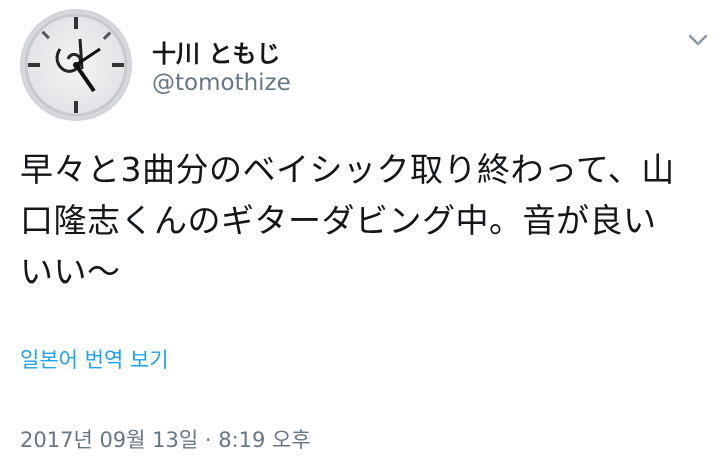 Image resolution: width=720 pixels, height=459 pixels. I want to click on user-handle: @tomothize, so click(221, 83).